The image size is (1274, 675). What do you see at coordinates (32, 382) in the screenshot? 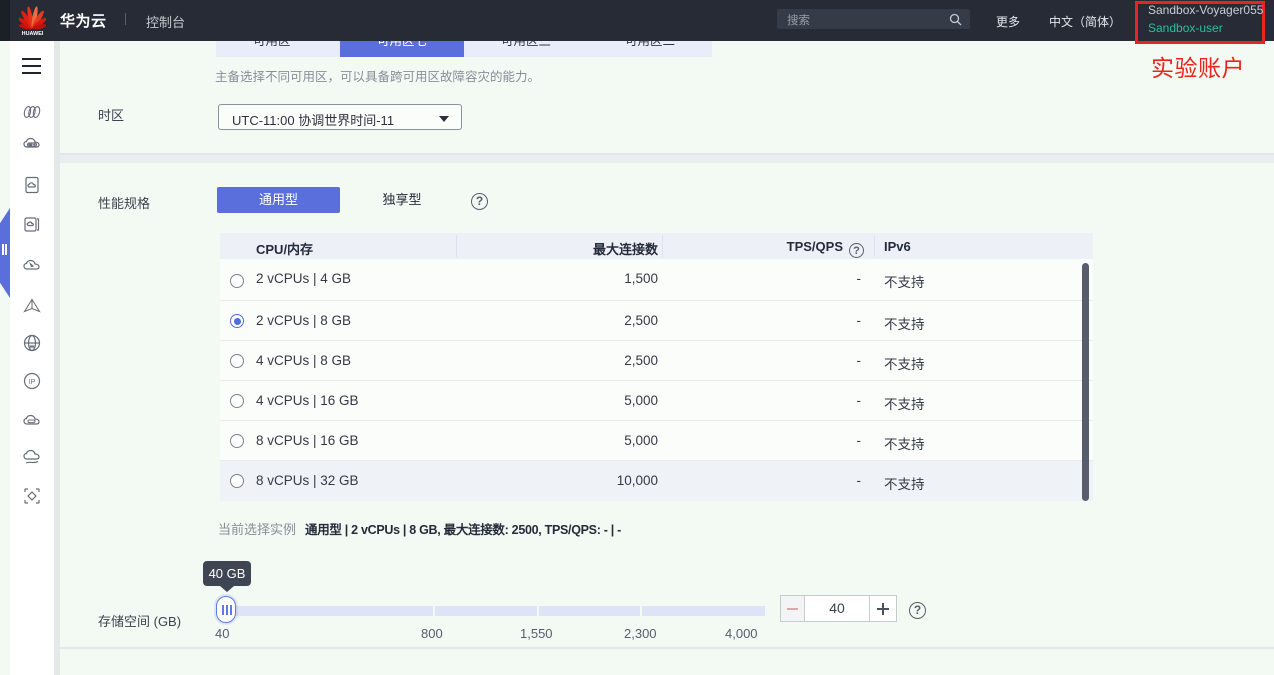
I see `svg-text: IP` at bounding box center [32, 382].